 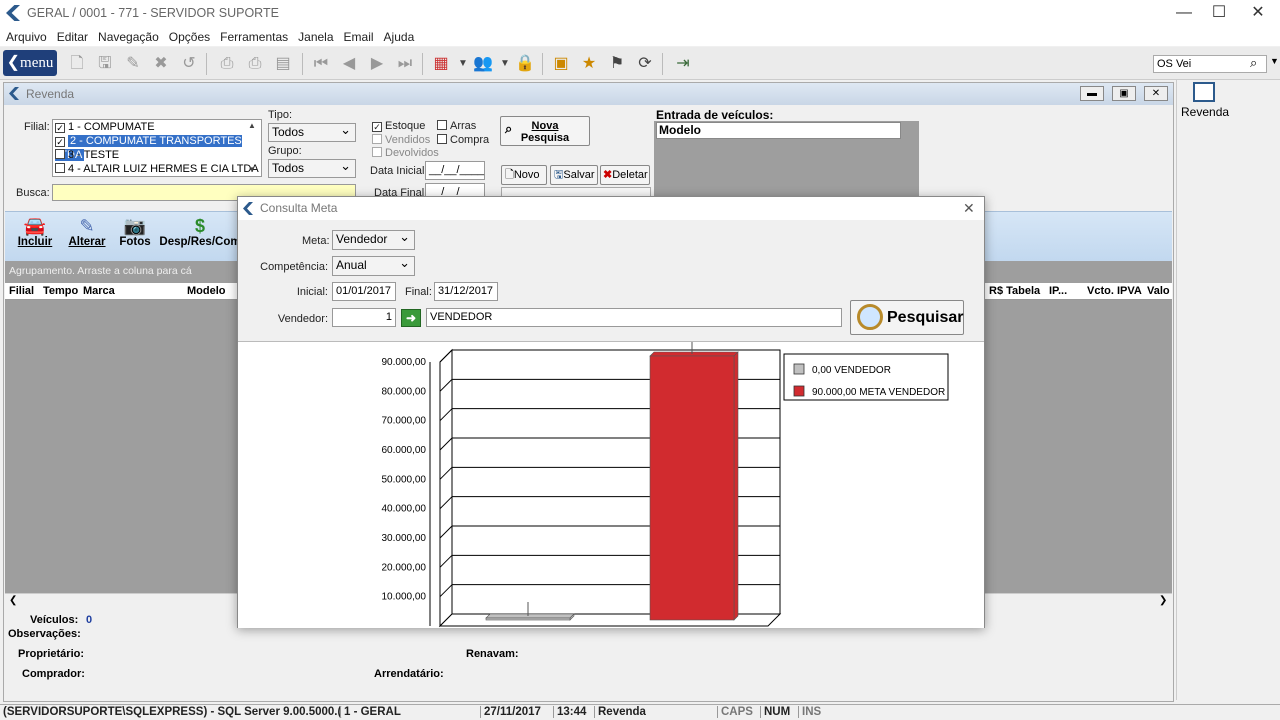 I want to click on refresh-icon: ⟳, so click(x=645, y=64).